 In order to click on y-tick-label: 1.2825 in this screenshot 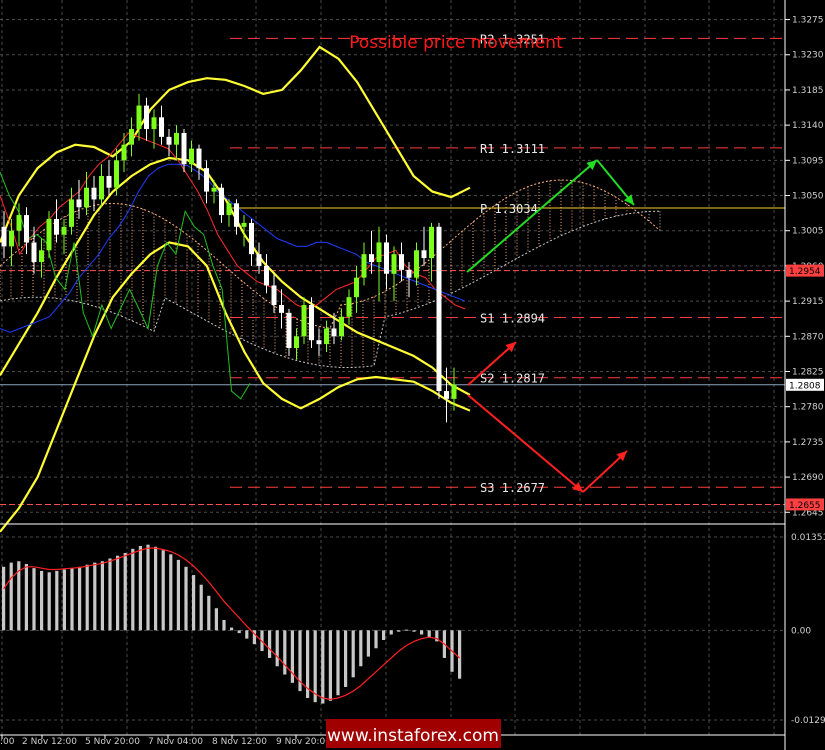, I will do `click(808, 372)`.